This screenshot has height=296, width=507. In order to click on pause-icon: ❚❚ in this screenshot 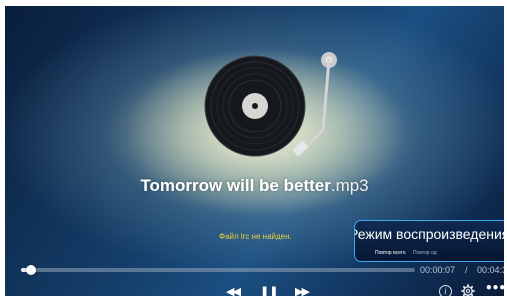, I will do `click(269, 290)`.